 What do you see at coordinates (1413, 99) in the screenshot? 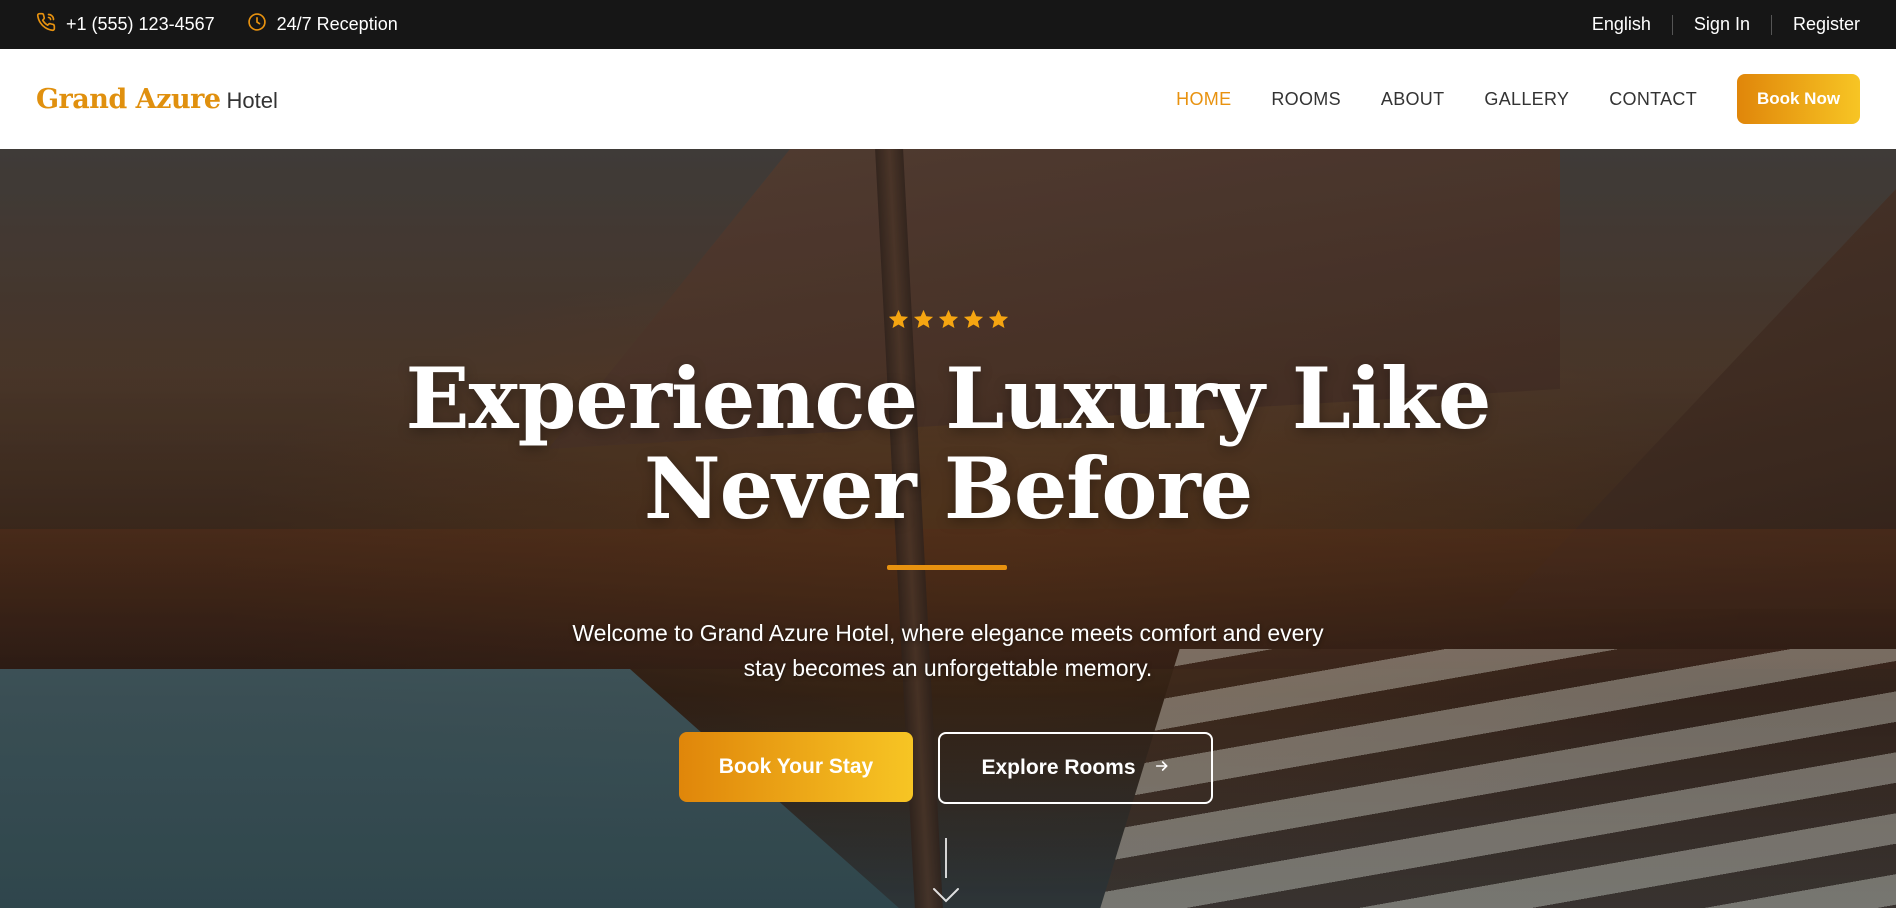
I see `nav-item-about: ABOUT` at bounding box center [1413, 99].